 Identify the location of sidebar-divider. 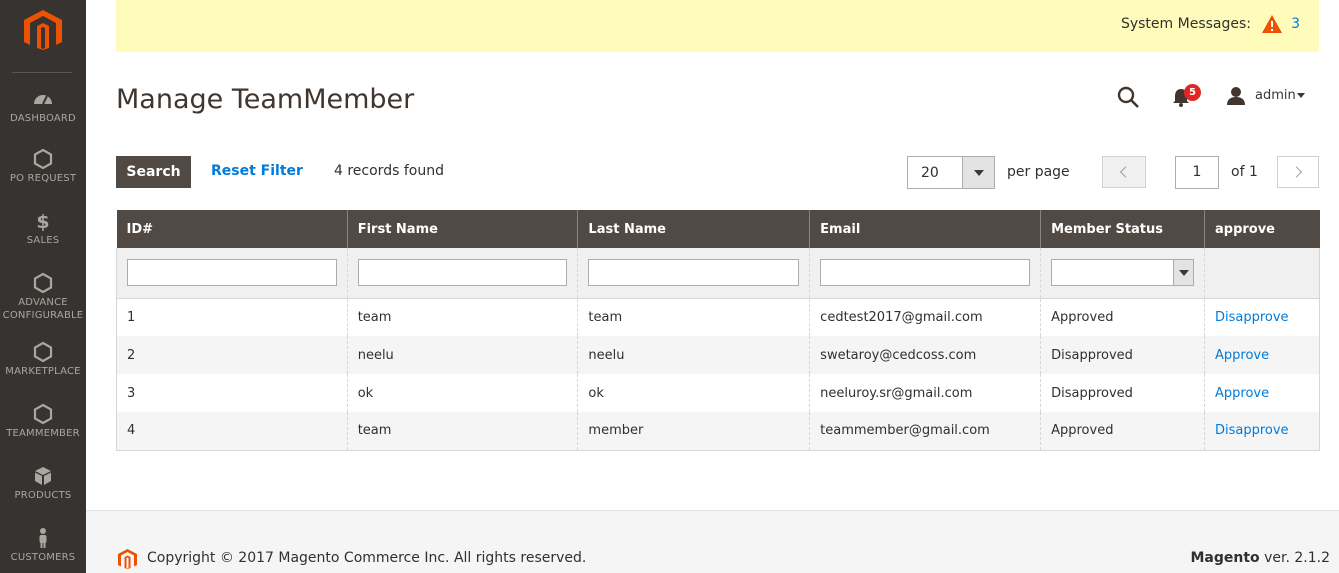
(42, 72).